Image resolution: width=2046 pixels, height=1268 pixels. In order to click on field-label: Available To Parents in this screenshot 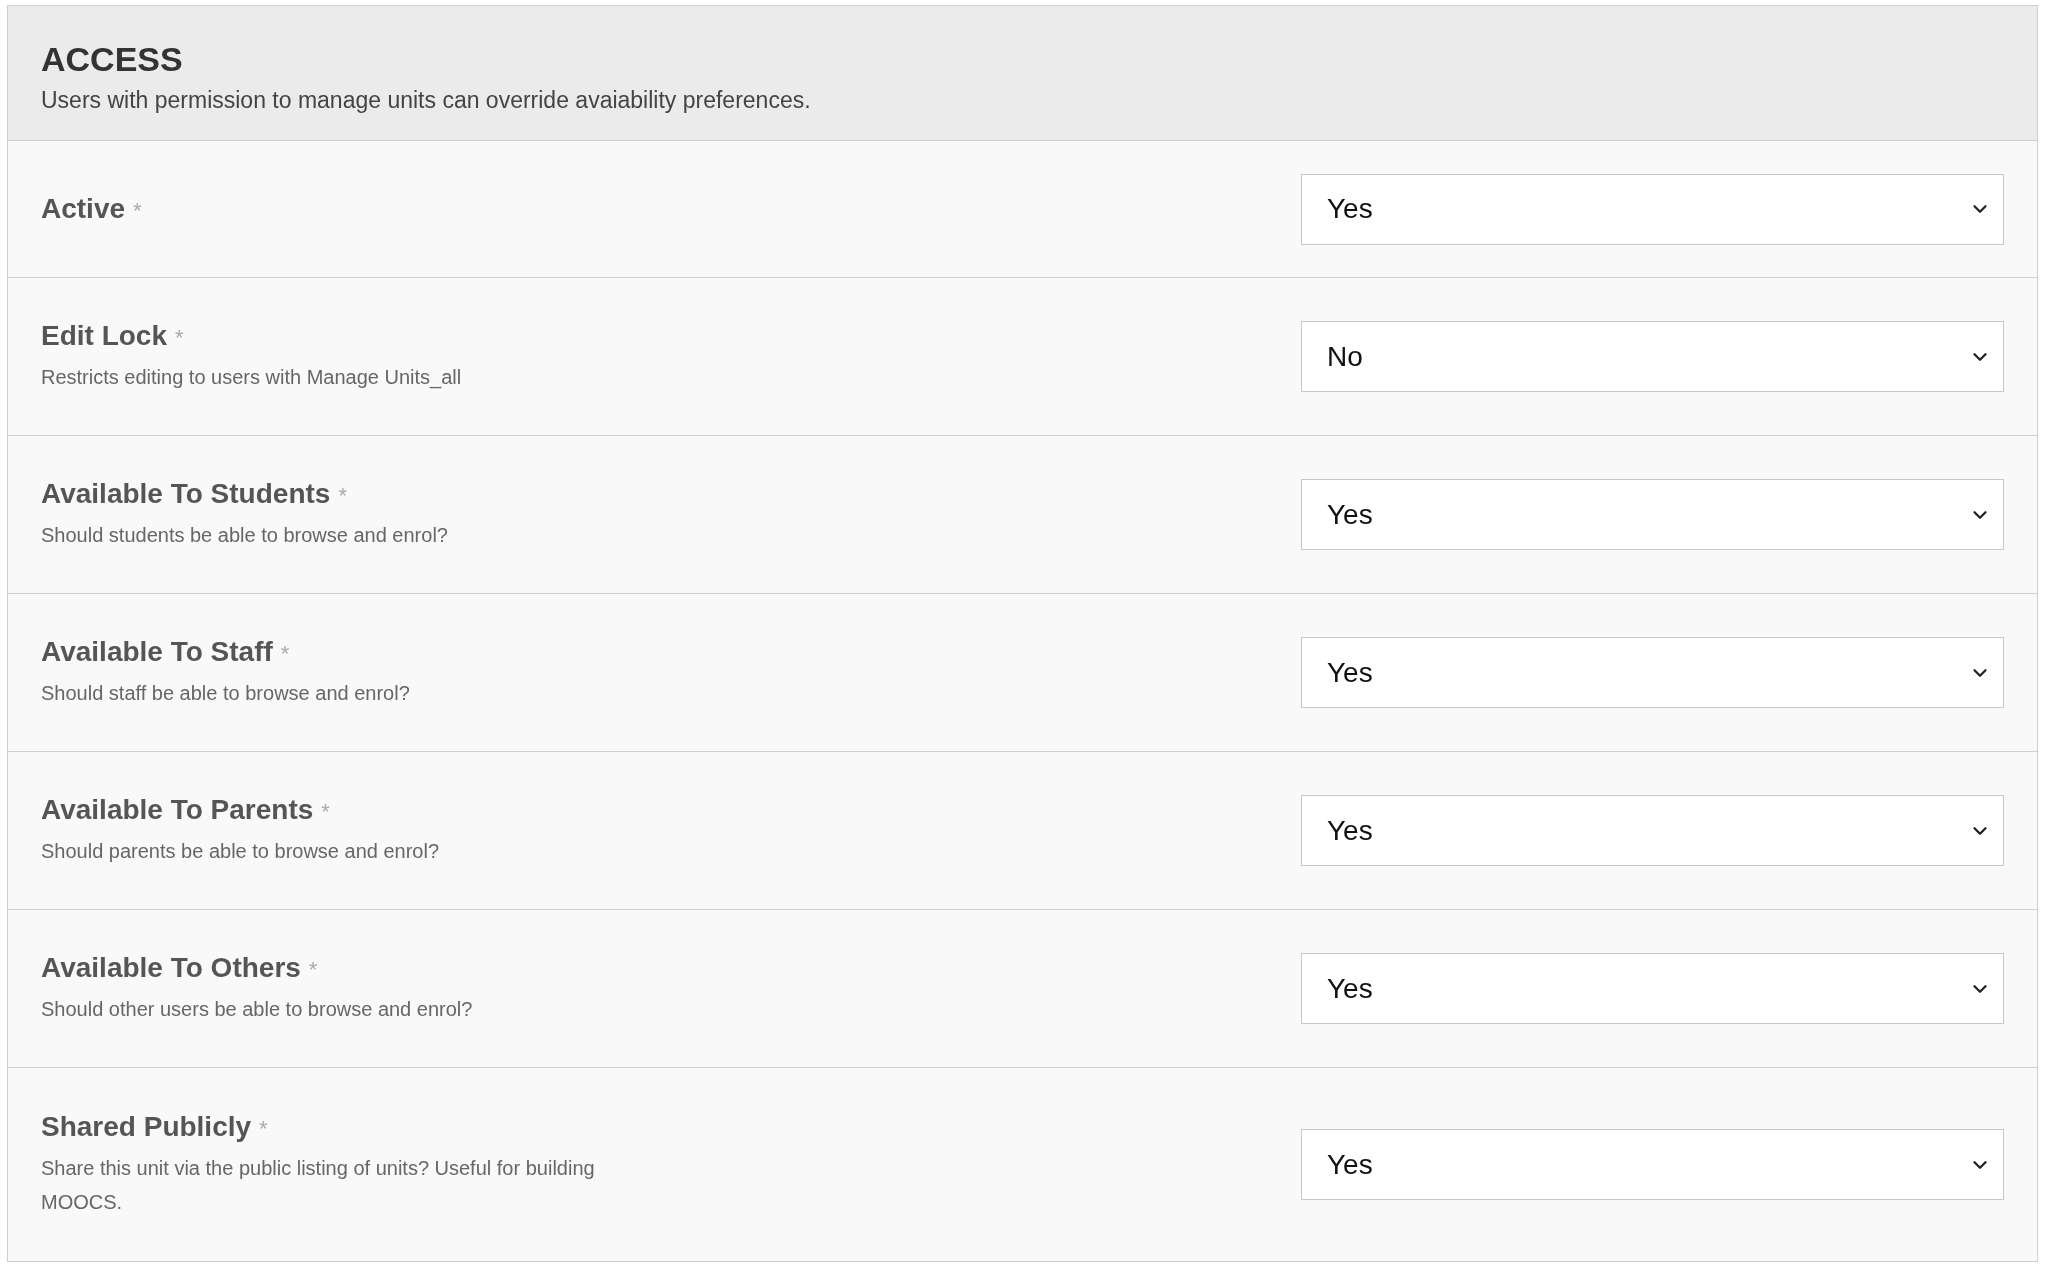, I will do `click(177, 809)`.